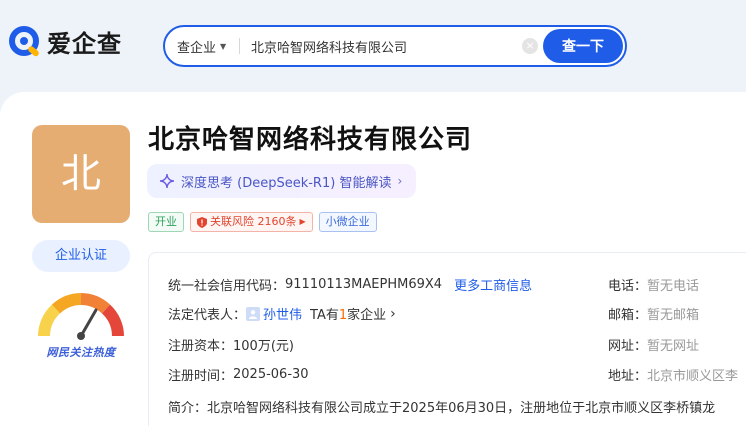 The image size is (746, 426). I want to click on search-bar: 查企业 ▼ × 查一下, so click(395, 46).